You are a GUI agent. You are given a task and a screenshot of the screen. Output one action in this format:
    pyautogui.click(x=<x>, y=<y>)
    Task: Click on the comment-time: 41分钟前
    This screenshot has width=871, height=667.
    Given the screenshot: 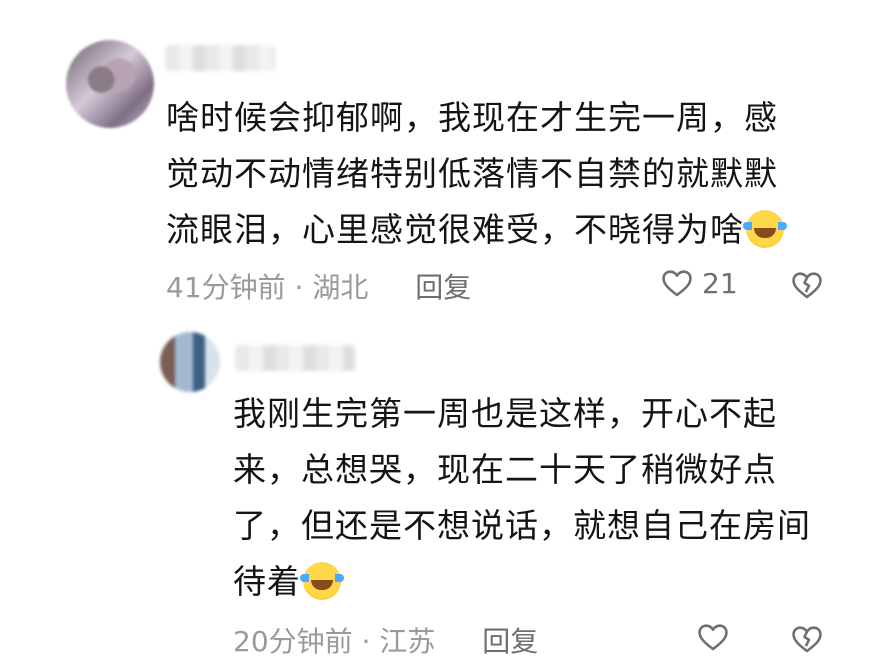 What is the action you would take?
    pyautogui.click(x=226, y=287)
    